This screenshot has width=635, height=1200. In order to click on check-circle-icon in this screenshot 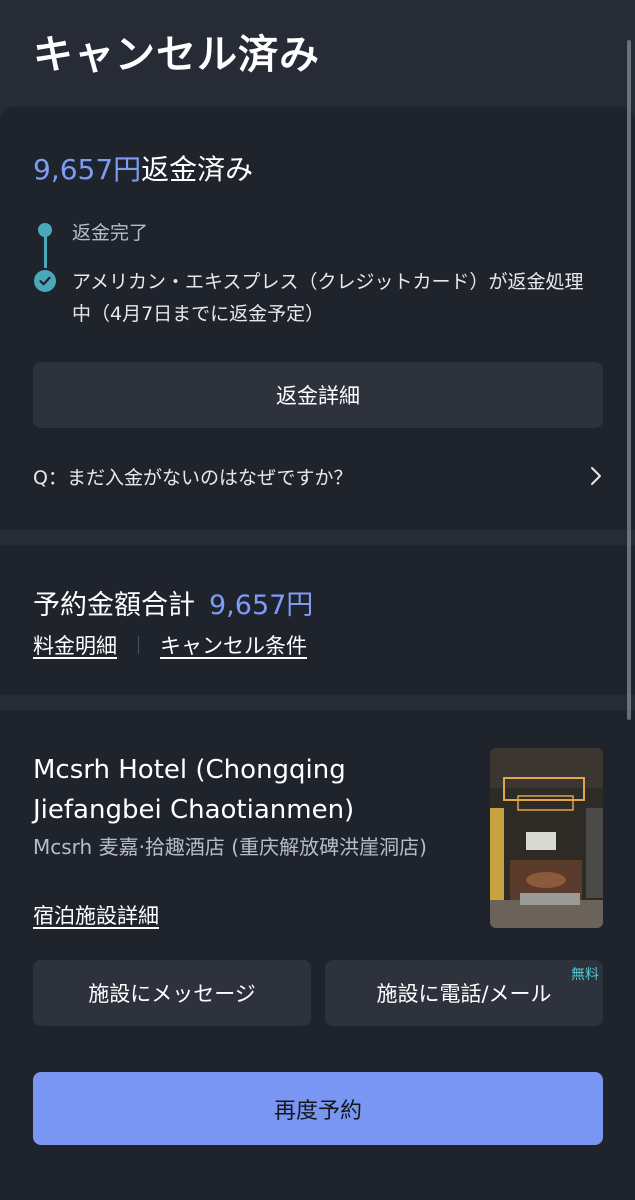, I will do `click(45, 281)`.